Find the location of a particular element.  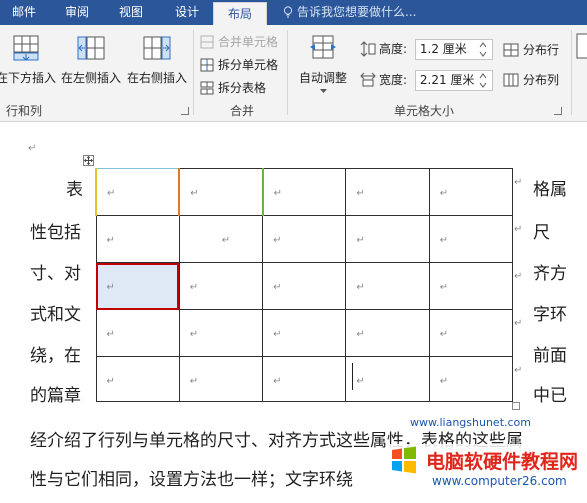

height-row: 高度: 1.2 厘米 is located at coordinates (426, 49).